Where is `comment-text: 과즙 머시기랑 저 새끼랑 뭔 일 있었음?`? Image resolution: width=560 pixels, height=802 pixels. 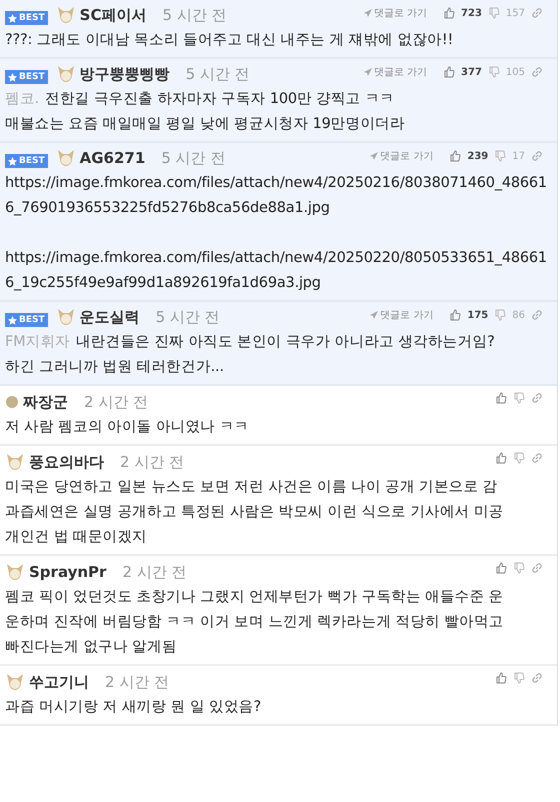
comment-text: 과즙 머시기랑 저 새끼랑 뭔 일 있었음? is located at coordinates (133, 707).